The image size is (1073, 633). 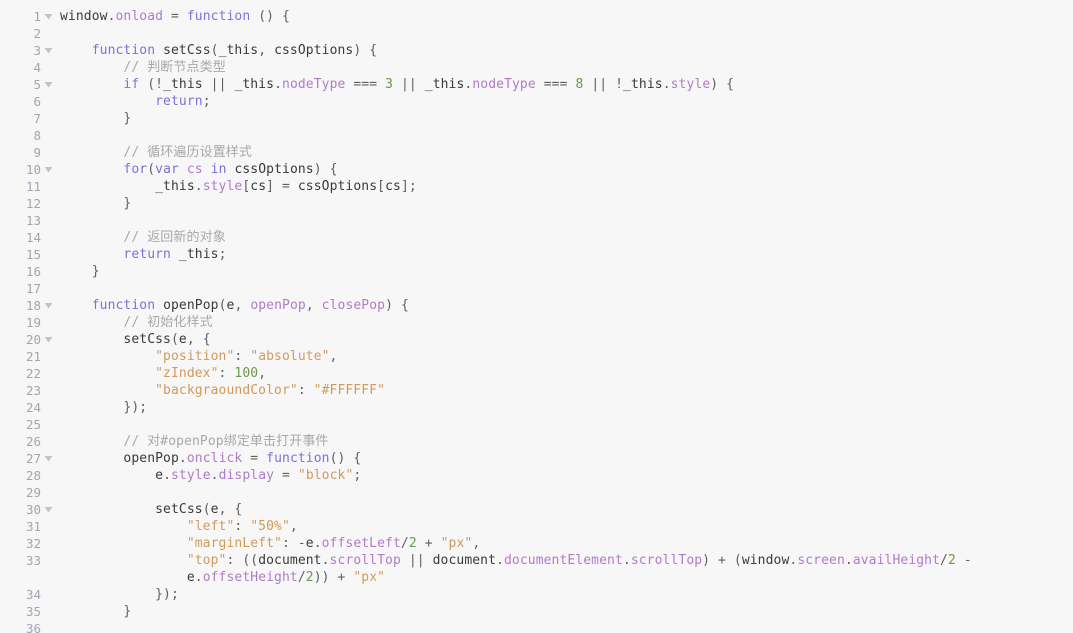 I want to click on code-line: e.style.display = "block";, so click(x=566, y=475).